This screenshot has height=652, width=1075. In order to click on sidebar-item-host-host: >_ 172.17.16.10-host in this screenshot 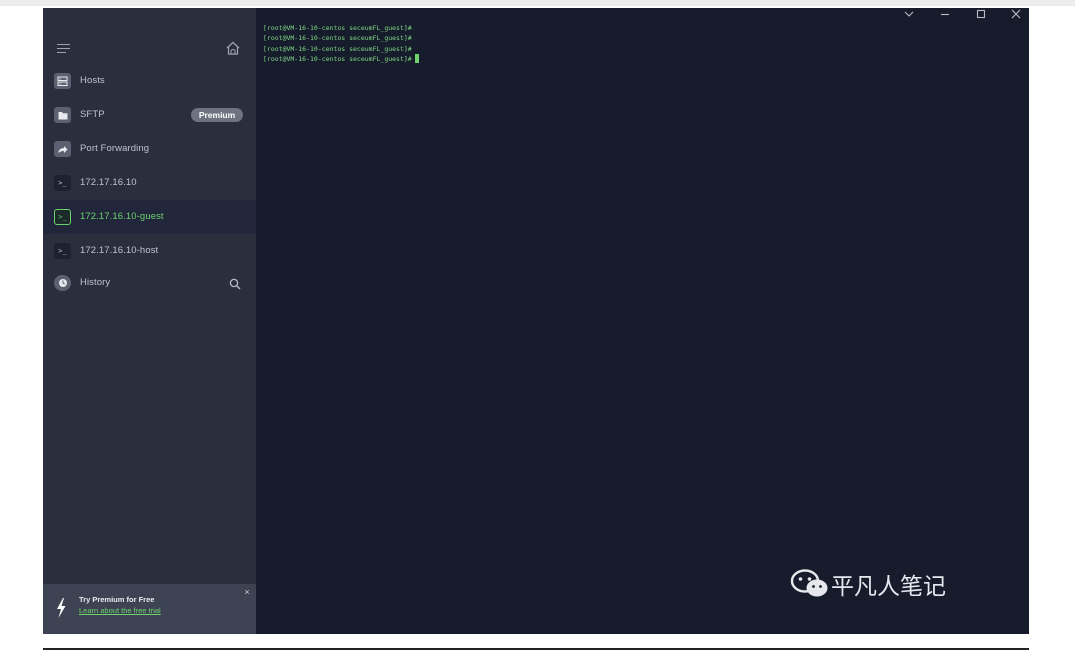, I will do `click(149, 251)`.